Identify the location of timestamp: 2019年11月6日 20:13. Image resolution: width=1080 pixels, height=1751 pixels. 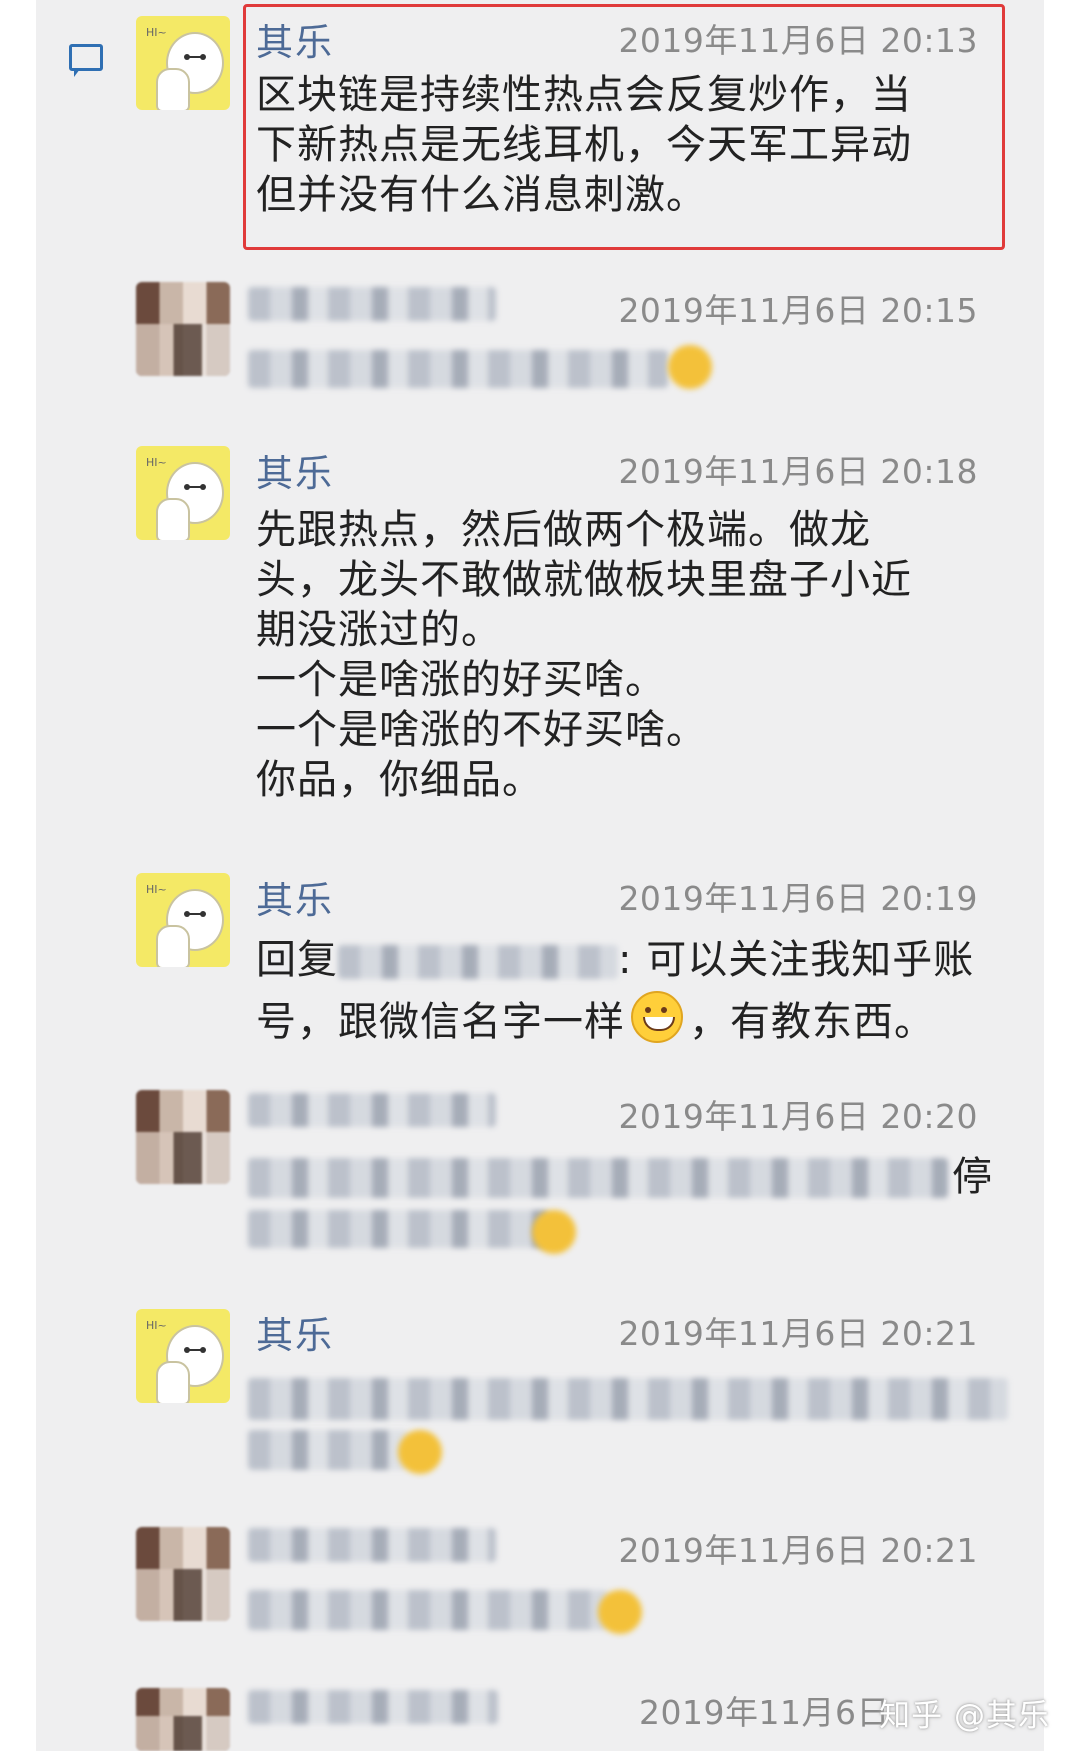
(798, 40).